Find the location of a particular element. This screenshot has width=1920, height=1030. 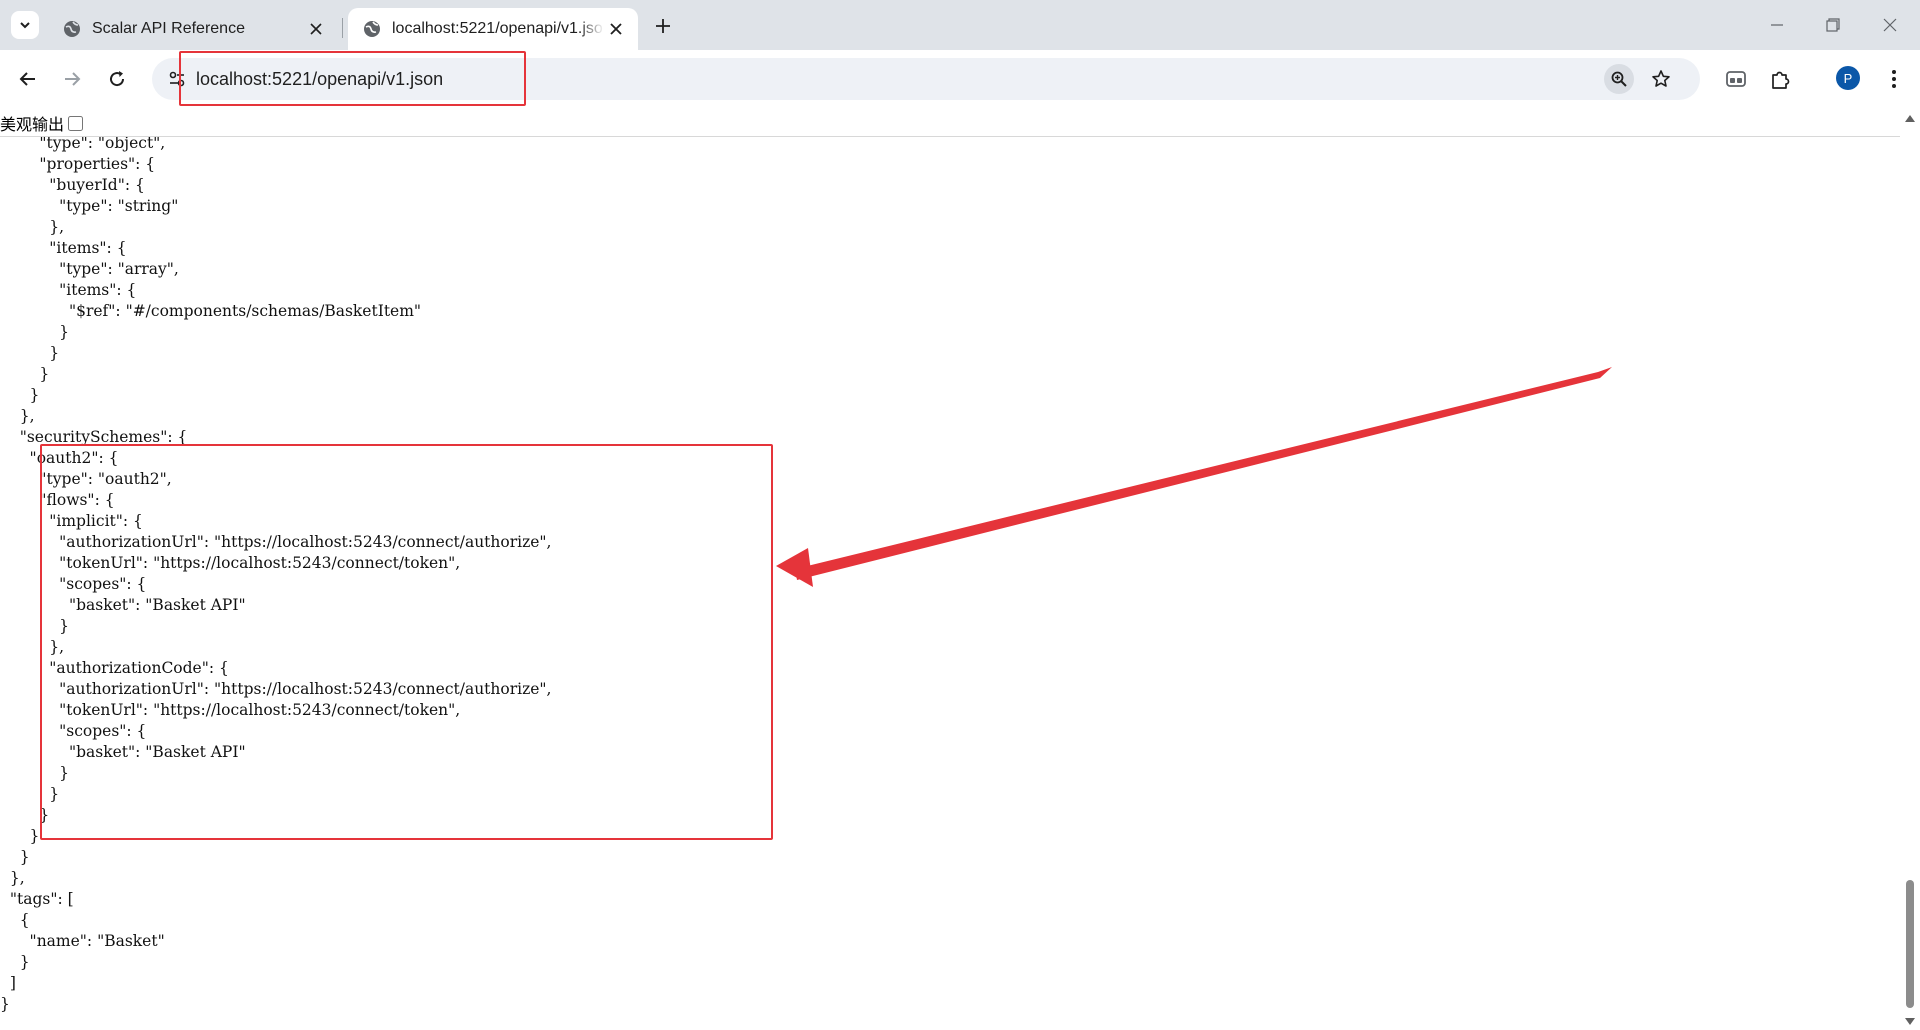

vertical-scrollbar is located at coordinates (1910, 570).